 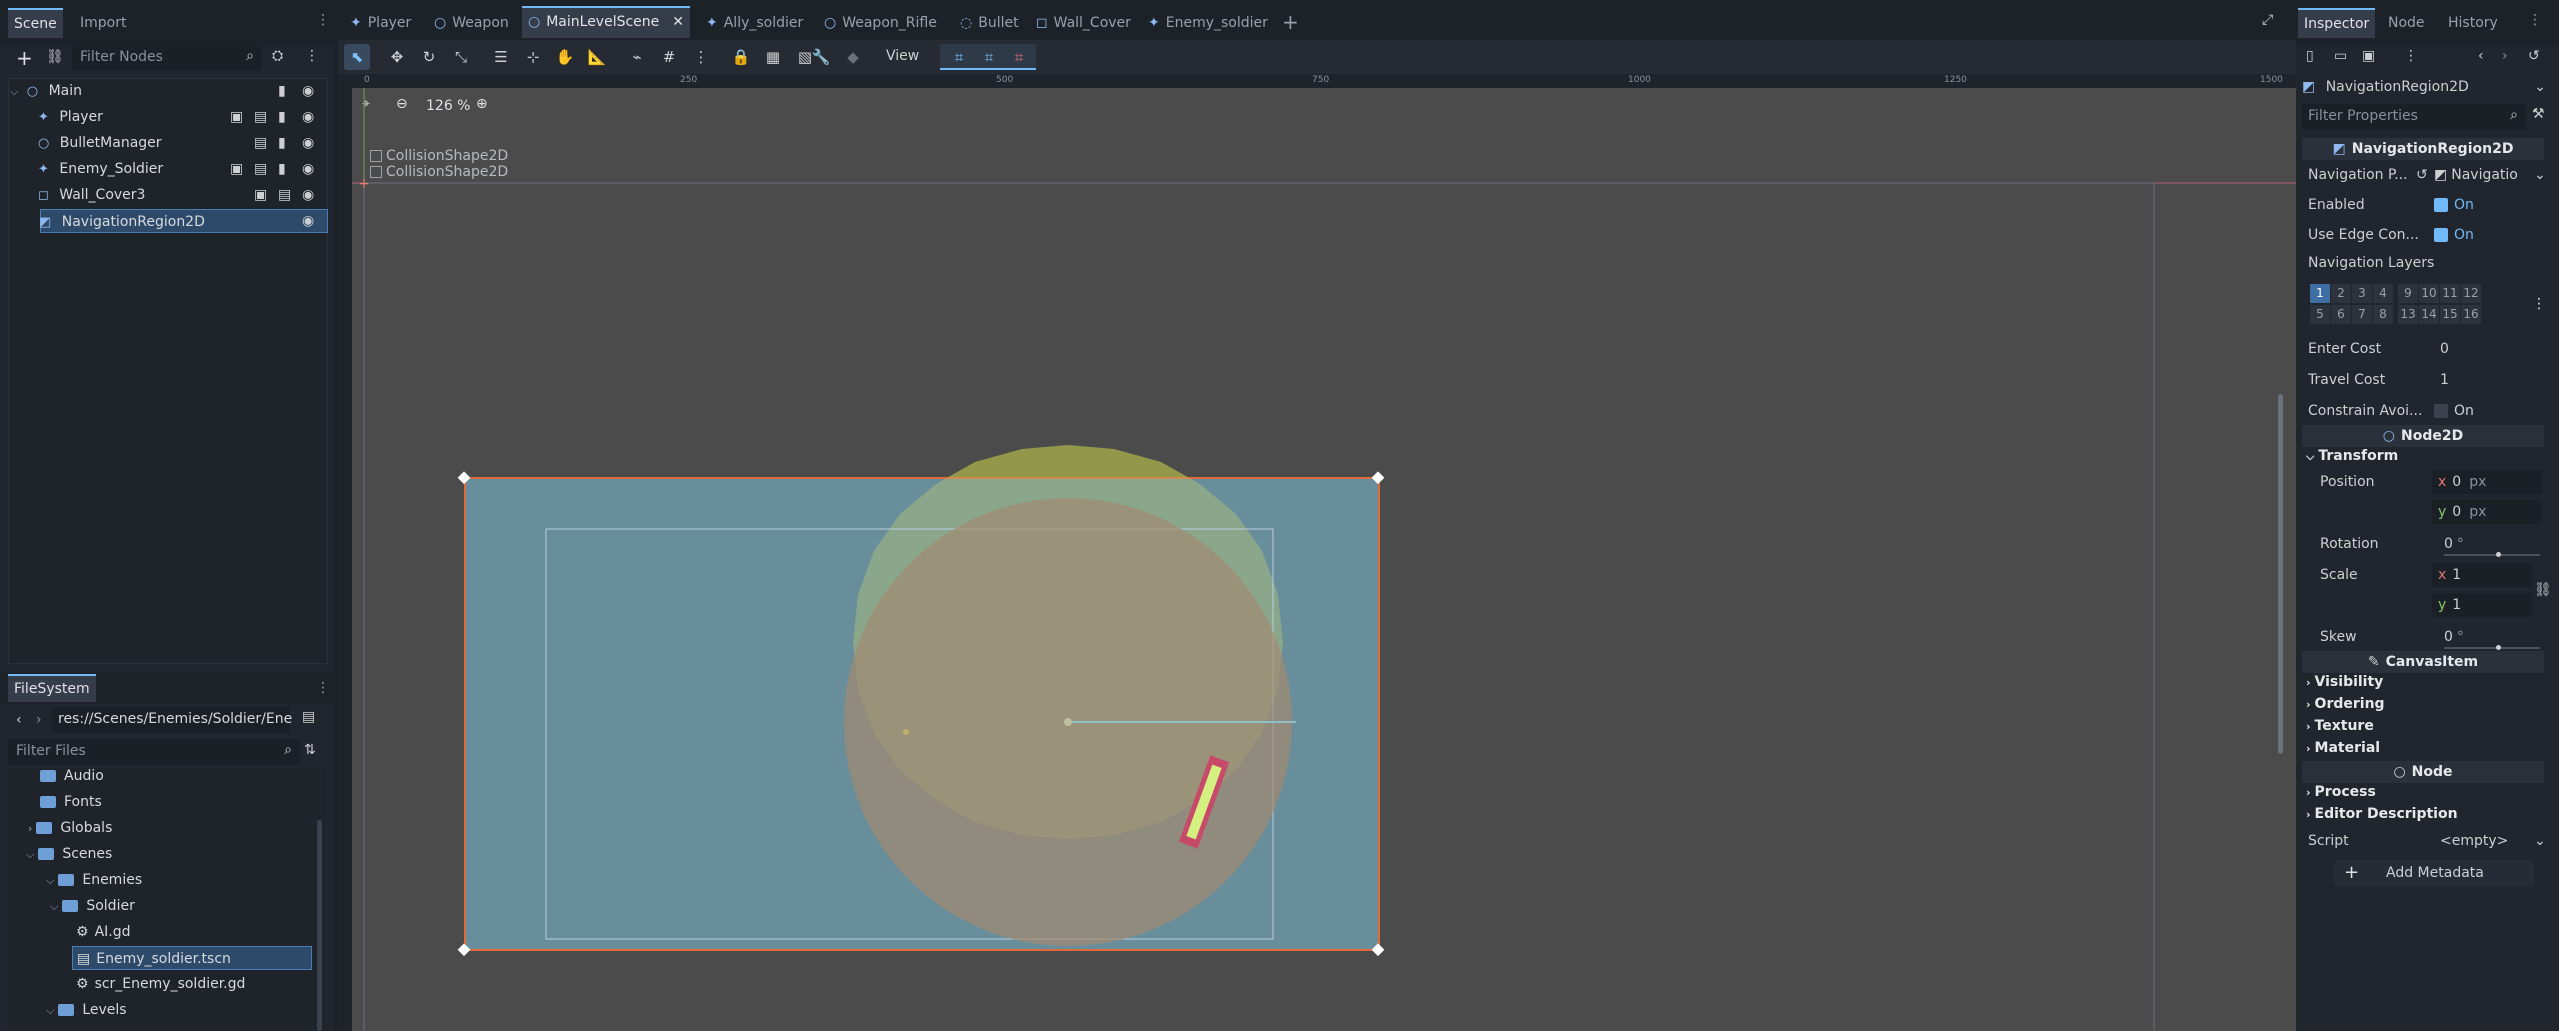 I want to click on close-icon: ✕, so click(x=678, y=22).